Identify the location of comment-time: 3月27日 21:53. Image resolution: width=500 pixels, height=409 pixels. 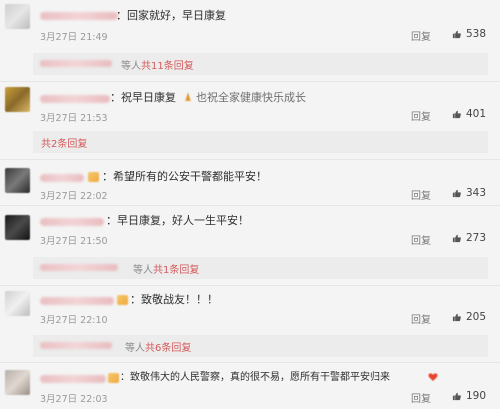
(74, 118).